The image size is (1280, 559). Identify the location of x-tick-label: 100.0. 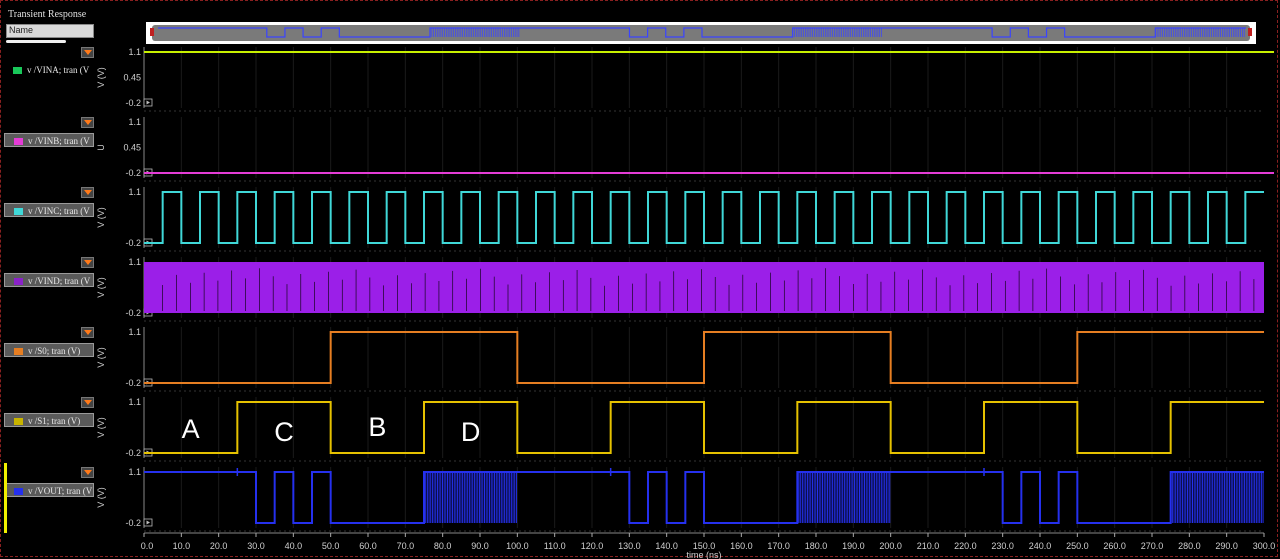
(517, 546).